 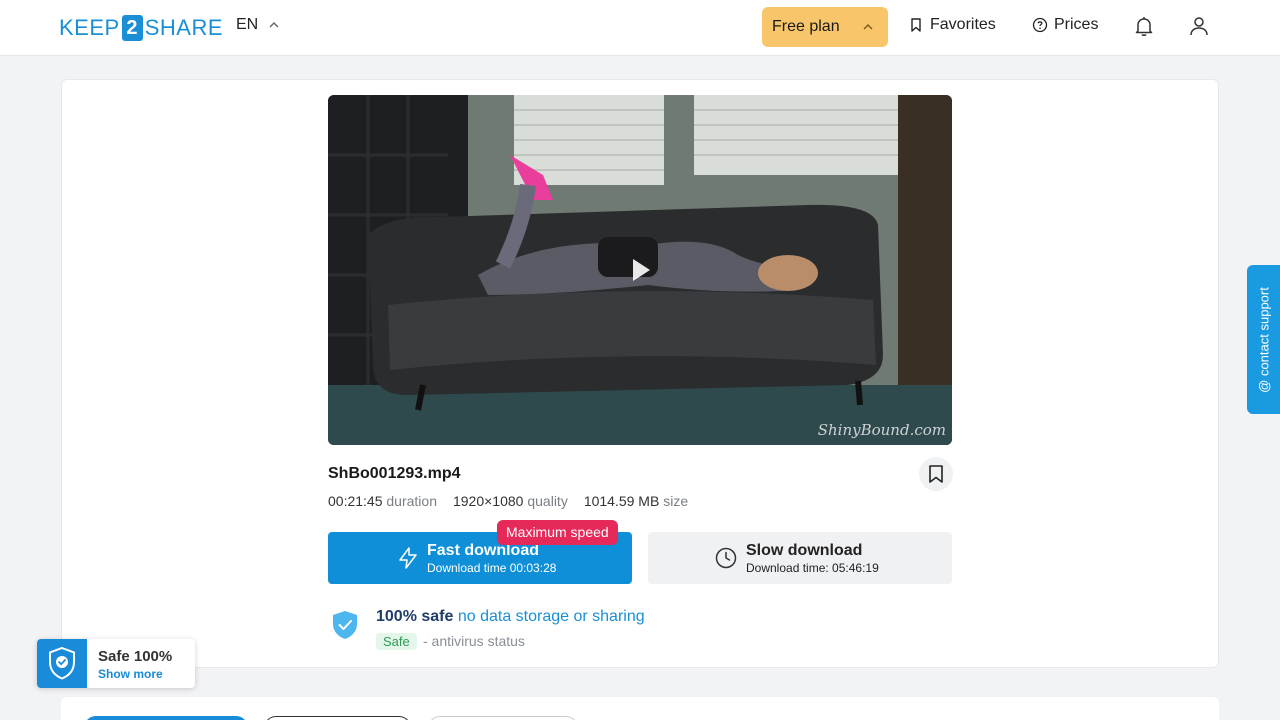 What do you see at coordinates (557, 532) in the screenshot?
I see `maximum-speed-badge: Maximum speed` at bounding box center [557, 532].